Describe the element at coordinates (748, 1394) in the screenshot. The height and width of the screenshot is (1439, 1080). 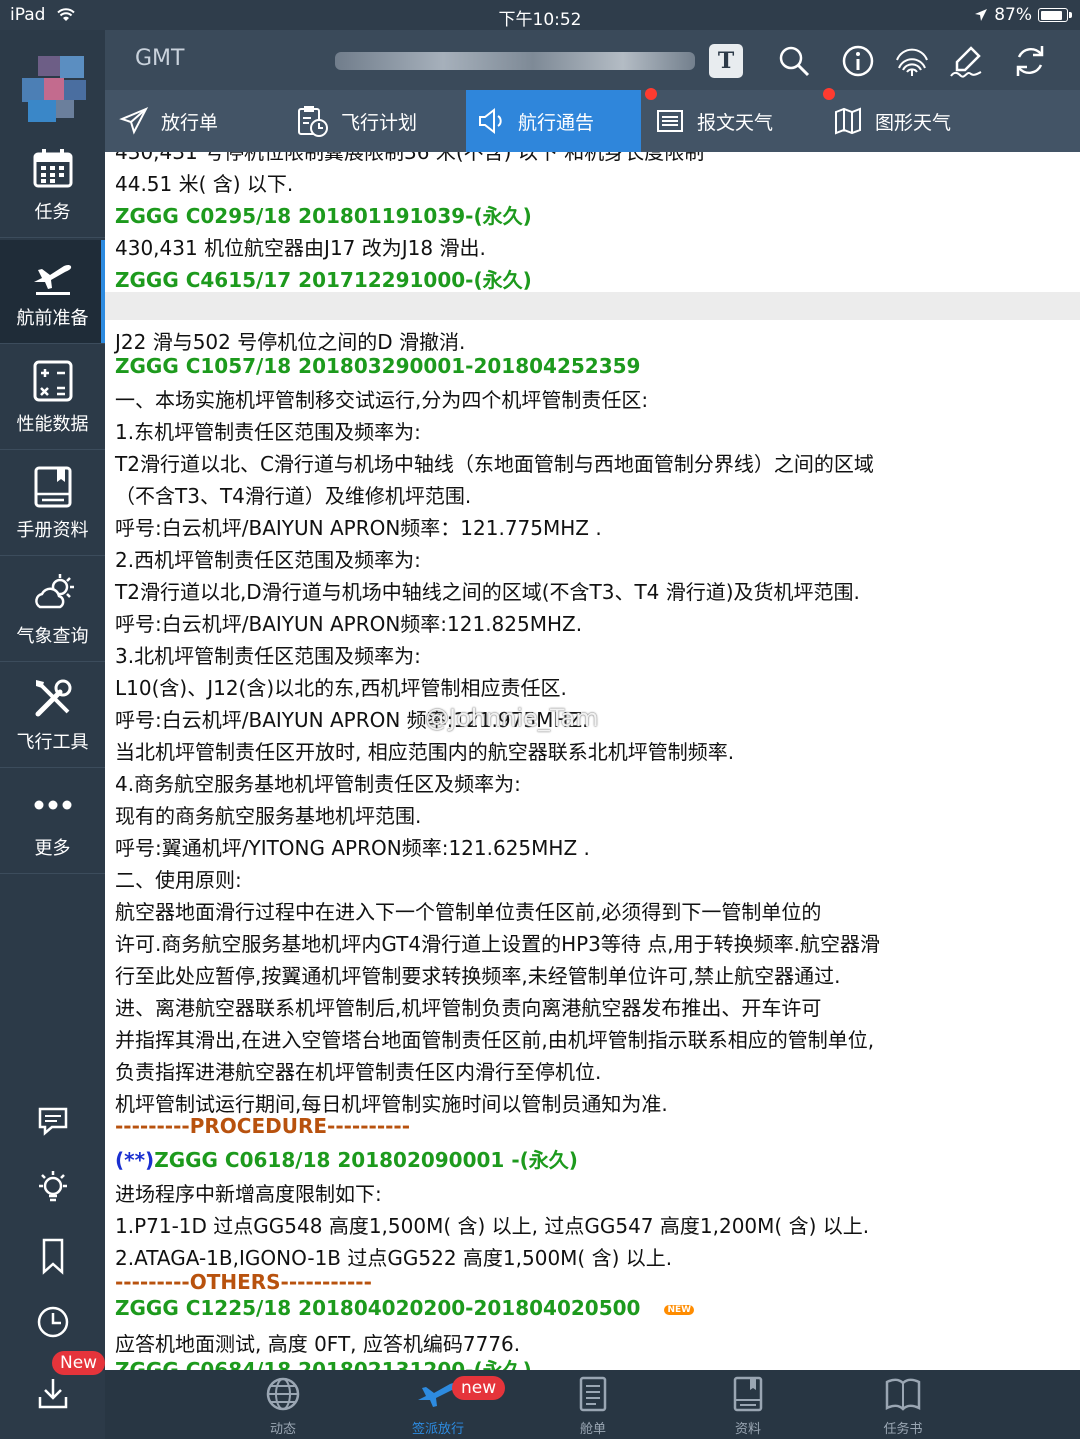
I see `archive-icon` at that location.